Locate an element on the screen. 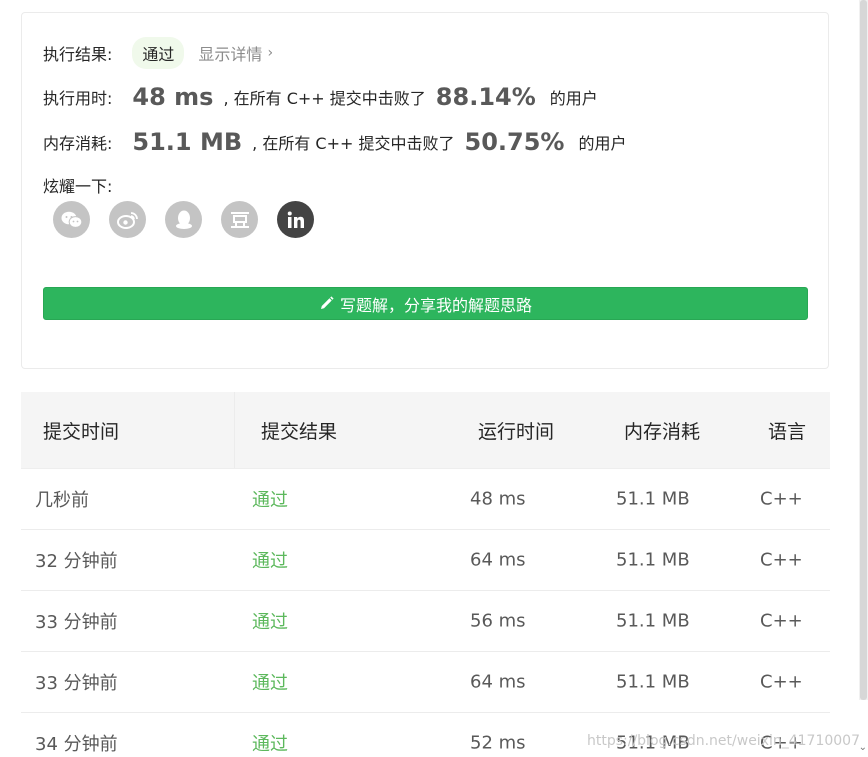 The width and height of the screenshot is (868, 757). scrollbar-thumb is located at coordinates (863, 350).